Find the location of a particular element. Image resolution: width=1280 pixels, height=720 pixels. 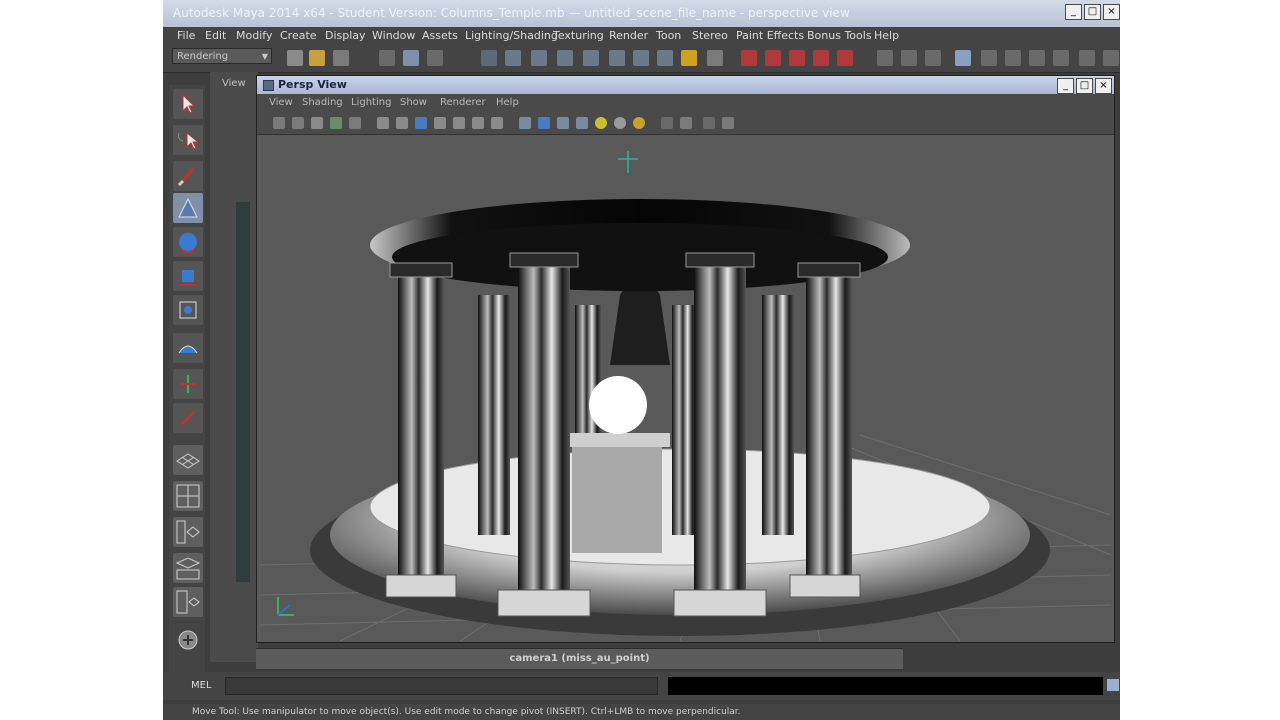

ipr-render-icon is located at coordinates (773, 58).